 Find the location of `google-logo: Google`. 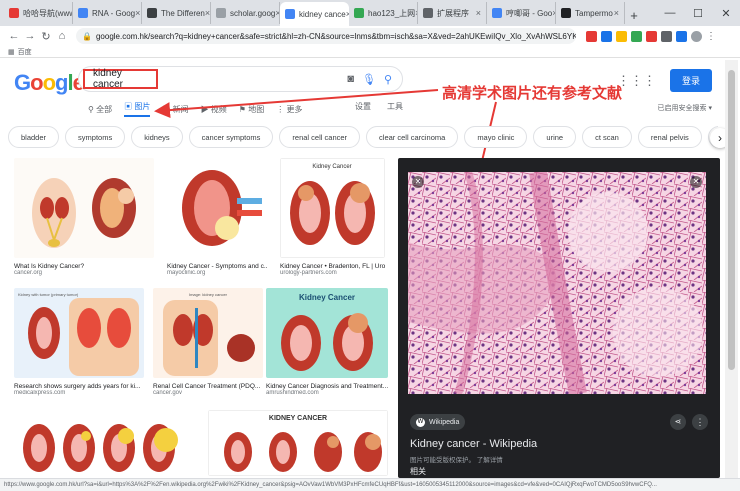

google-logo: Google is located at coordinates (49, 83).